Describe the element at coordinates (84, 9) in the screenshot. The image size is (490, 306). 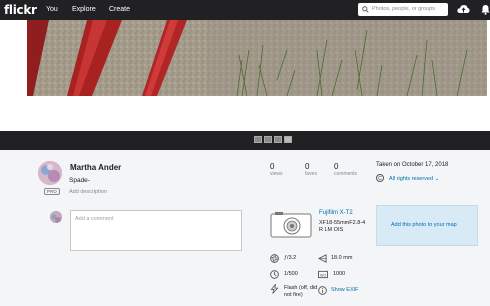
I see `nav-explore: Explore` at that location.